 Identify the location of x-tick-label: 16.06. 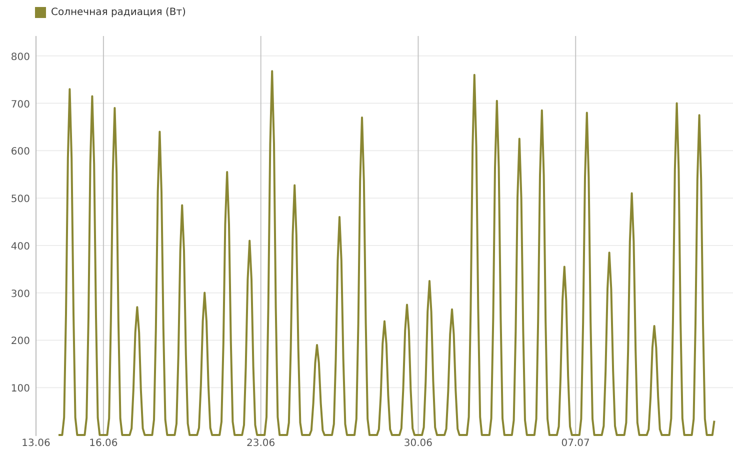
(103, 443).